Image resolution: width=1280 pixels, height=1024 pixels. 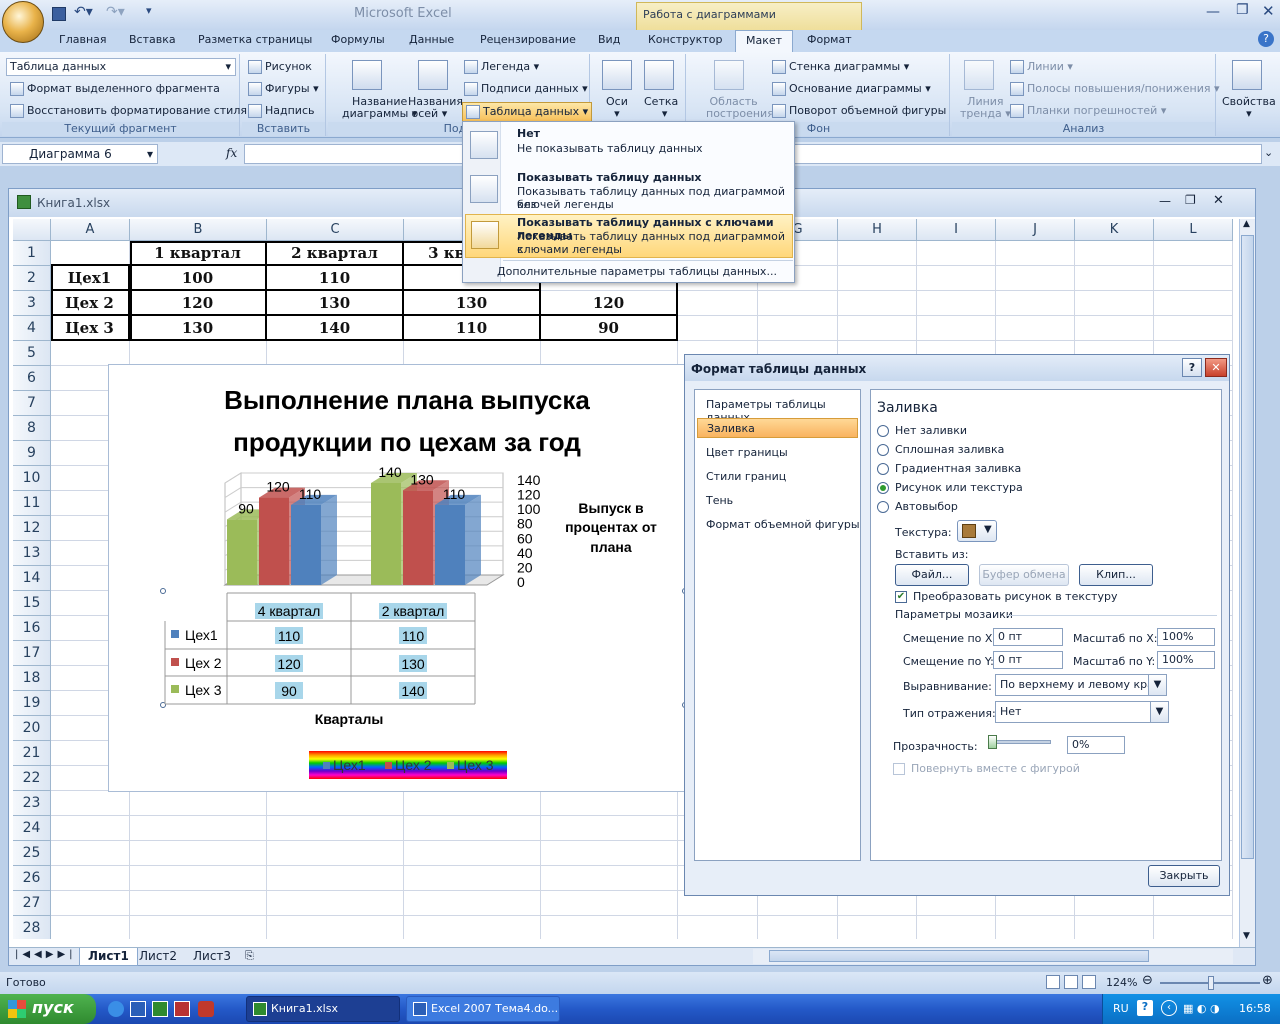 What do you see at coordinates (1216, 367) in the screenshot?
I see `dialog-close-button: ✕` at bounding box center [1216, 367].